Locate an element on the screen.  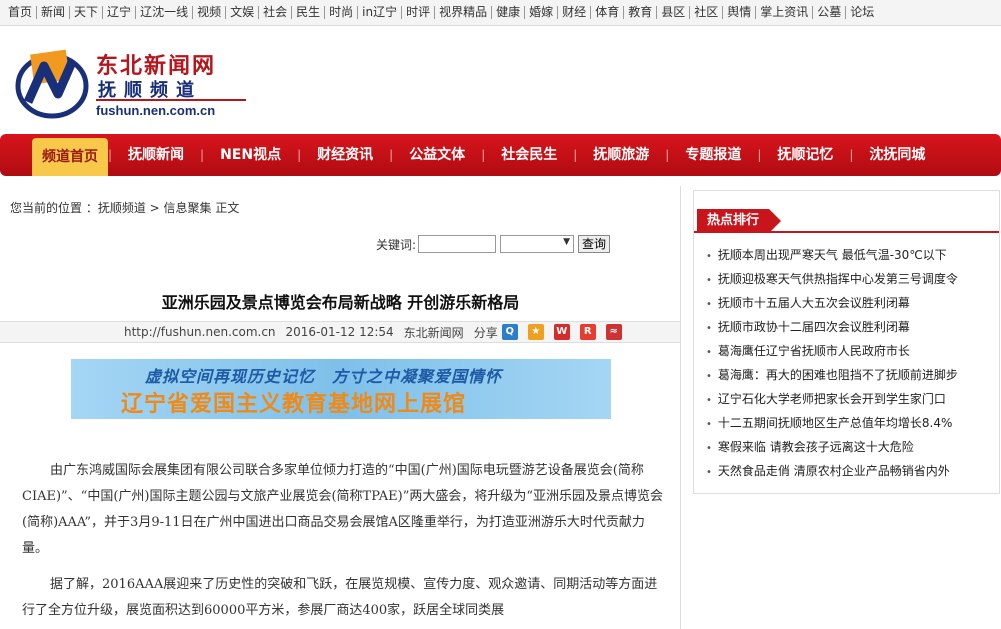
hot-ranking-link: 抚顺市政协十二届四次会议胜利闭幕 is located at coordinates (814, 327).